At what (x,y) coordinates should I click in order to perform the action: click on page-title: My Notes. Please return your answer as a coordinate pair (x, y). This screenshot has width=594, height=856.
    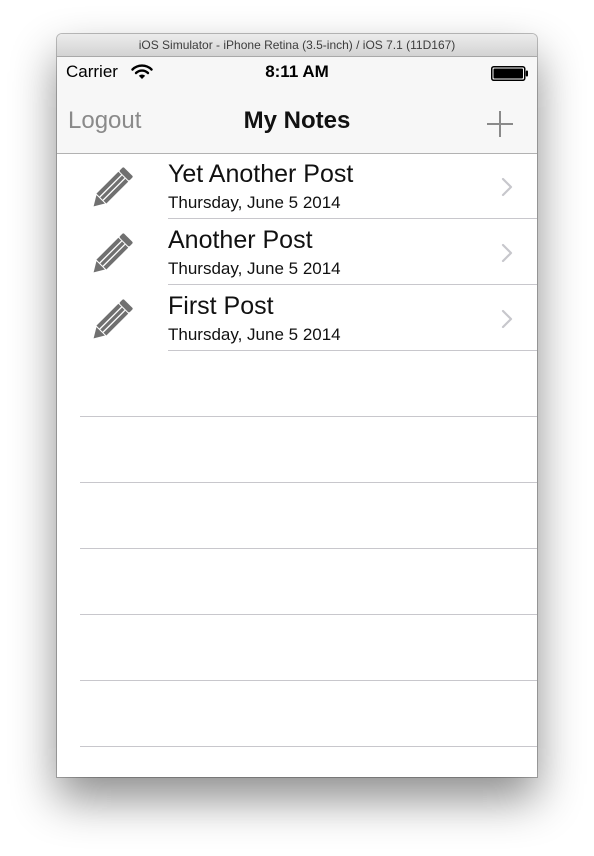
    Looking at the image, I should click on (297, 120).